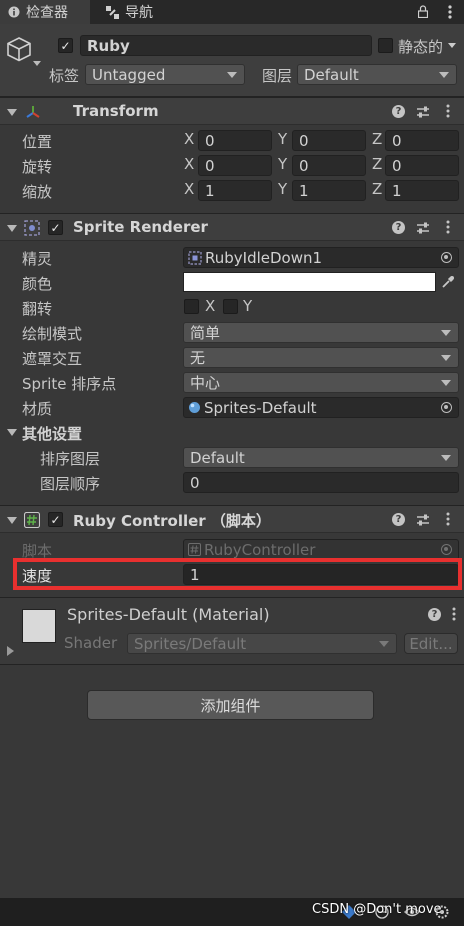  What do you see at coordinates (235, 165) in the screenshot?
I see `rotation-x-input: 0` at bounding box center [235, 165].